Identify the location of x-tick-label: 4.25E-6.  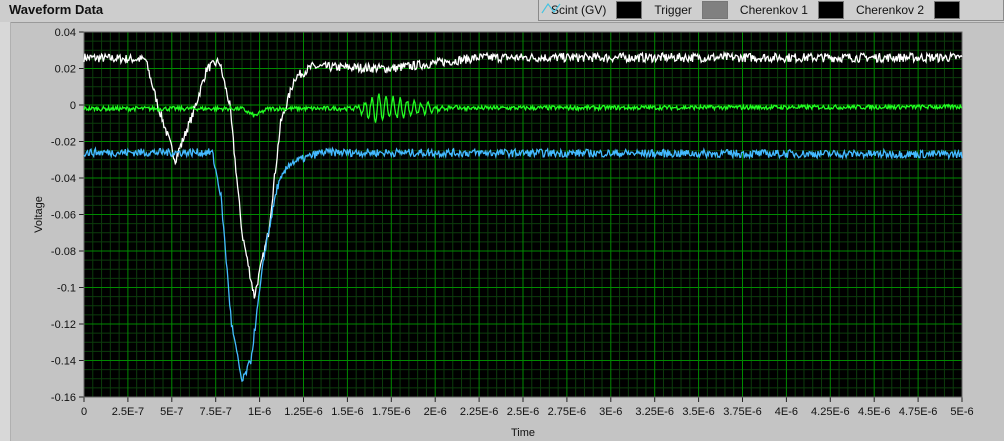
(830, 412).